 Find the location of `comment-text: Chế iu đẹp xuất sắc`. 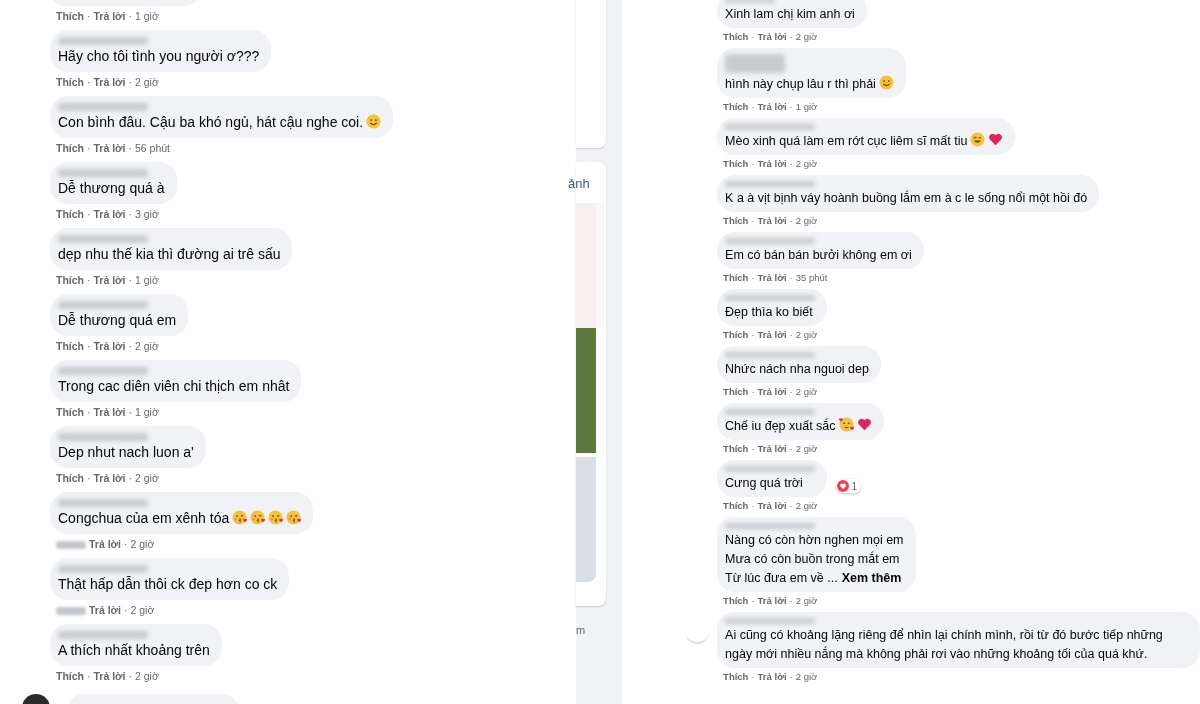

comment-text: Chế iu đẹp xuất sắc is located at coordinates (780, 426).